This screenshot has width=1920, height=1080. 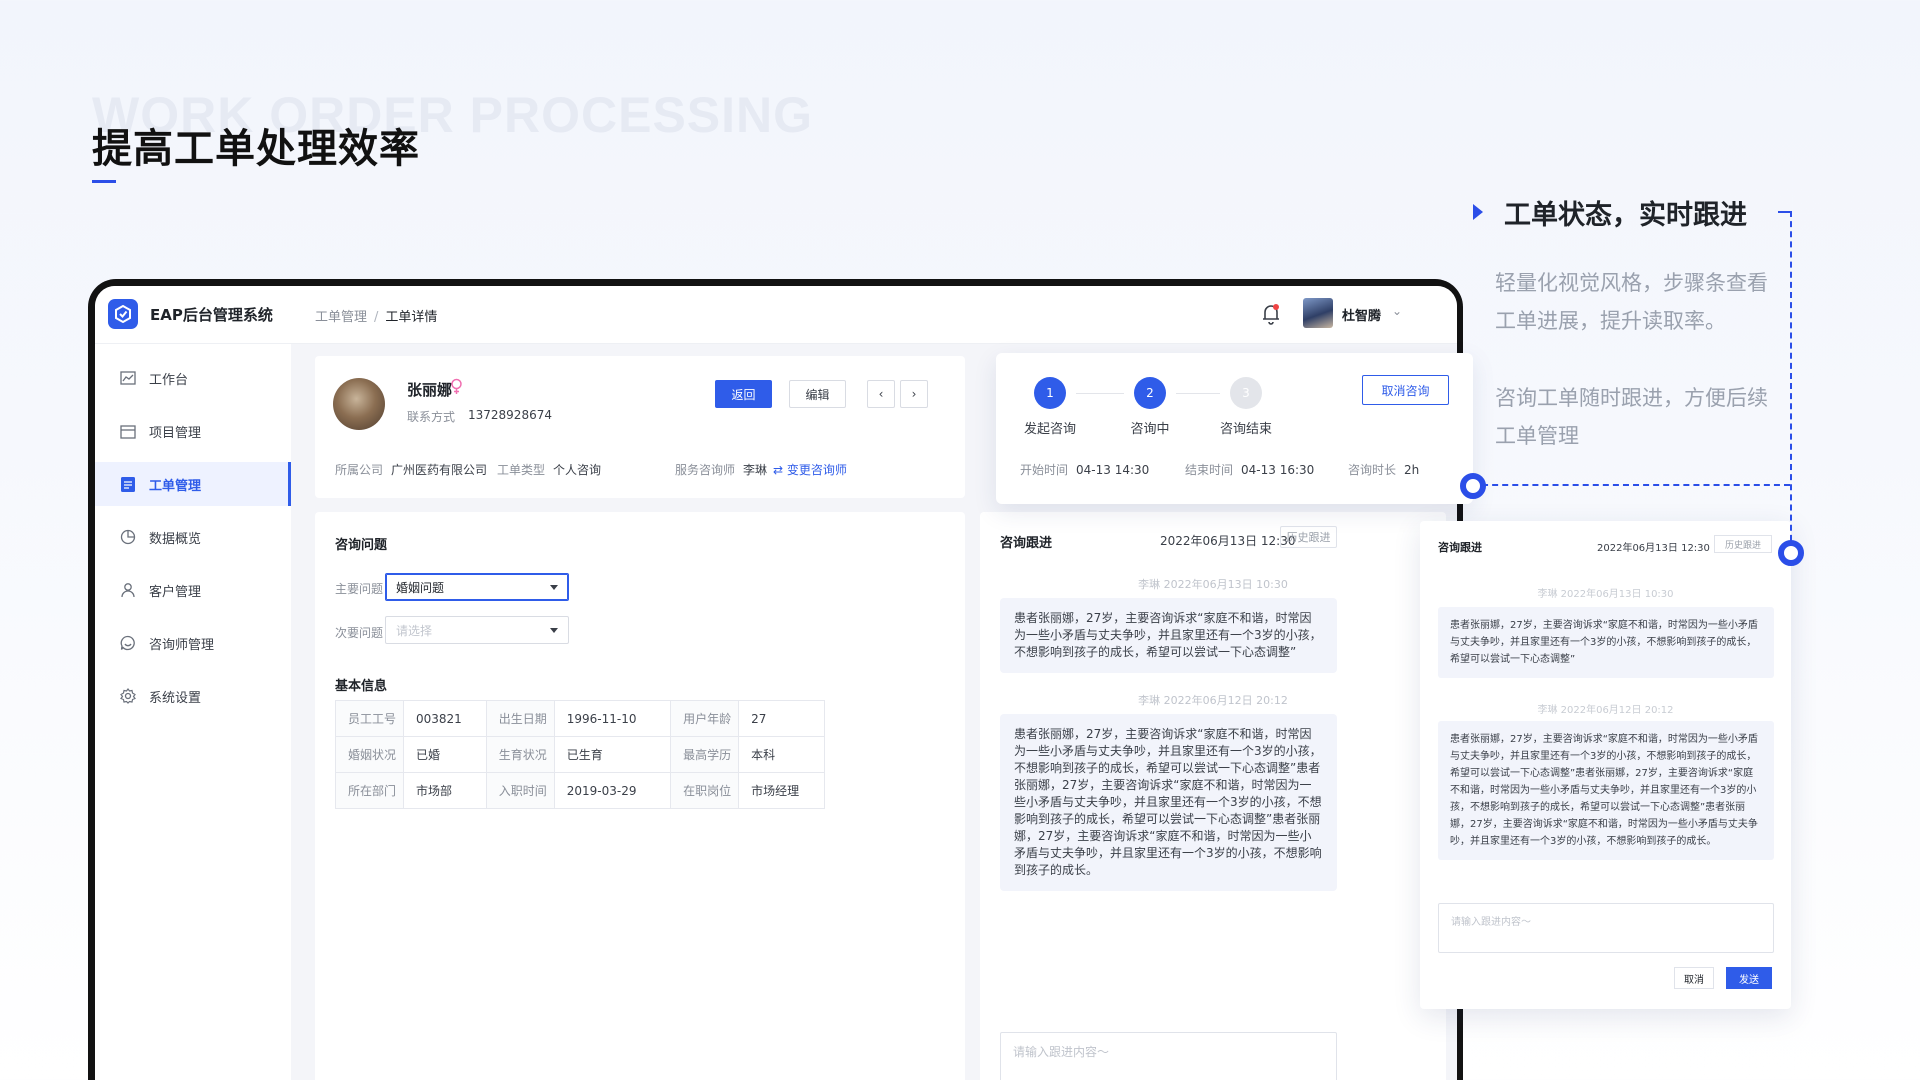 What do you see at coordinates (193, 431) in the screenshot?
I see `sidebar-item-projects: 项目管理` at bounding box center [193, 431].